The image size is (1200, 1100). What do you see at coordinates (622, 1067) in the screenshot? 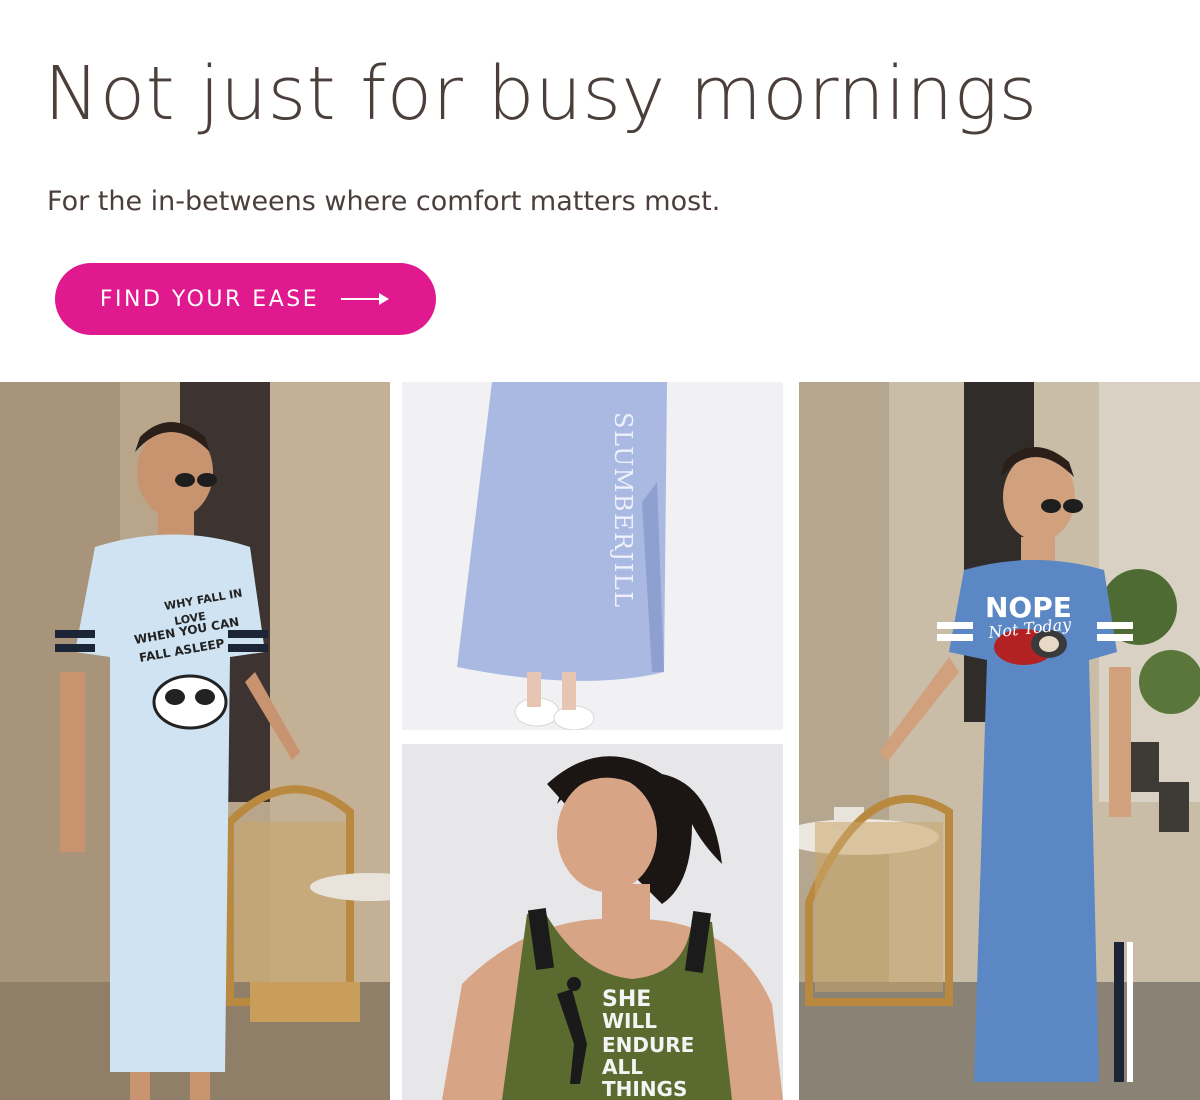
I see `print-line-all: ALL` at bounding box center [622, 1067].